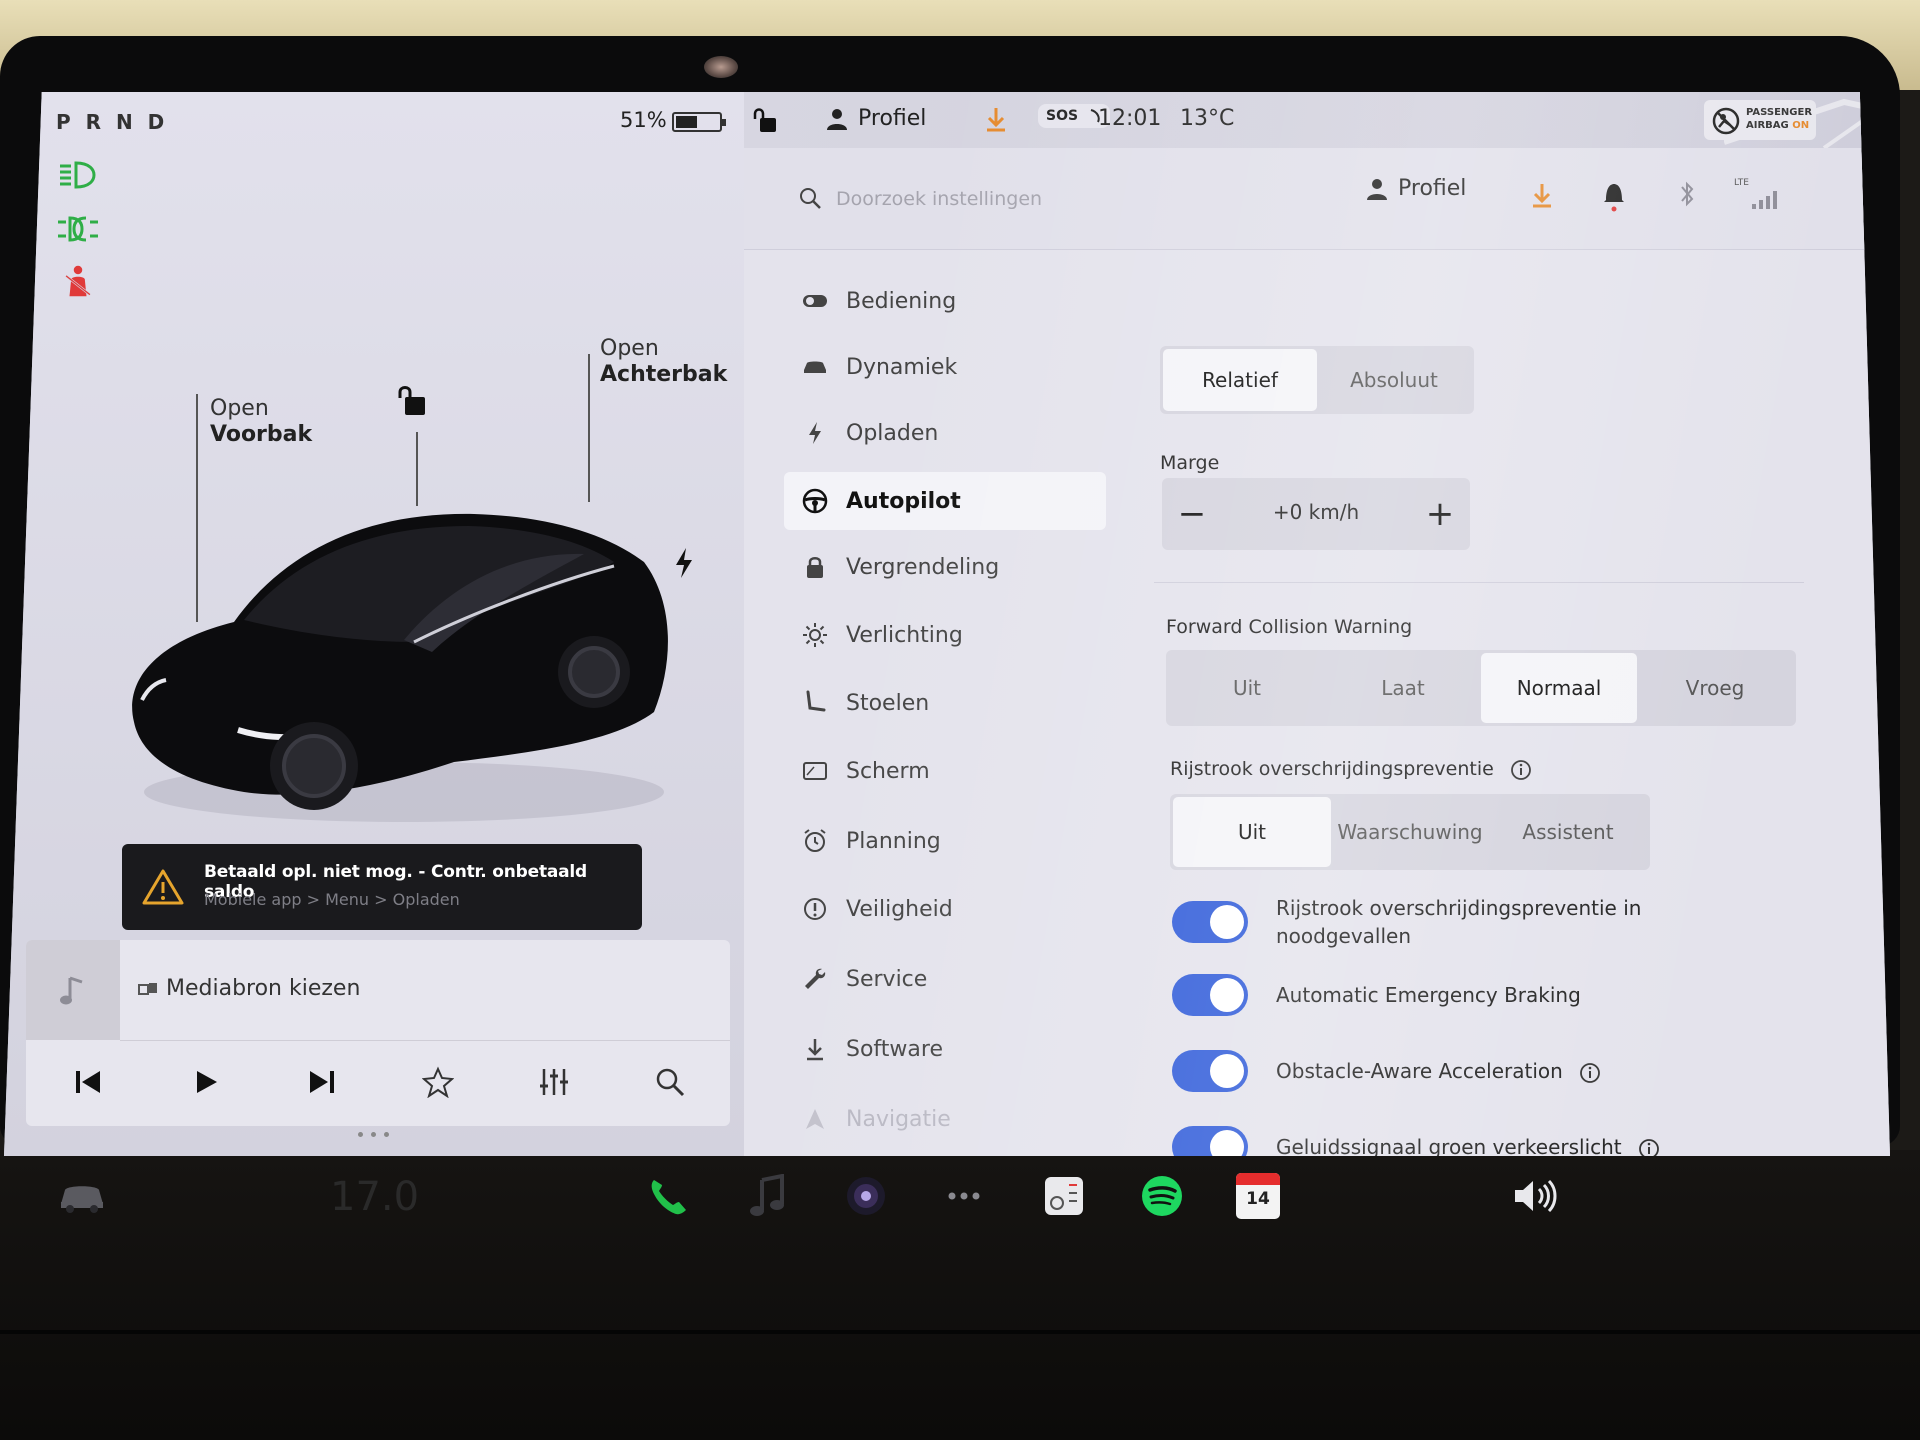 The height and width of the screenshot is (1440, 1920). Describe the element at coordinates (945, 301) in the screenshot. I see `nav-item-bediening: Bediening` at that location.